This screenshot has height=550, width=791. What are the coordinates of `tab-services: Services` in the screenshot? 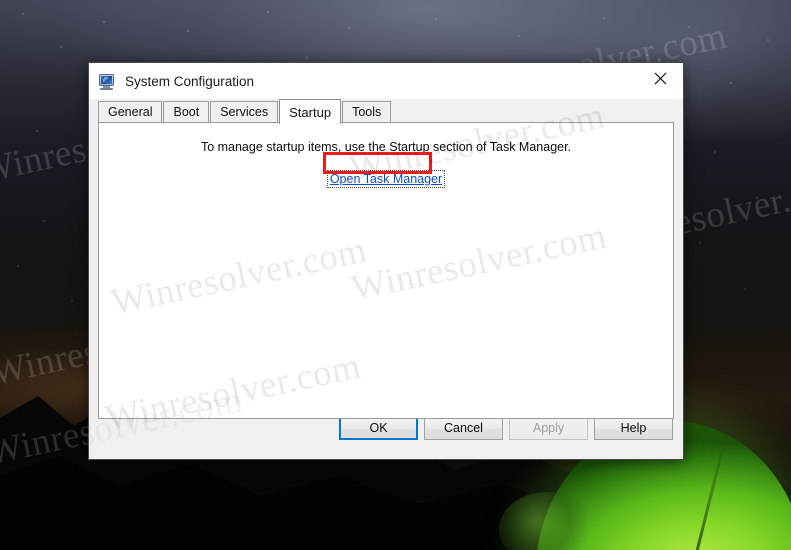 It's located at (244, 111).